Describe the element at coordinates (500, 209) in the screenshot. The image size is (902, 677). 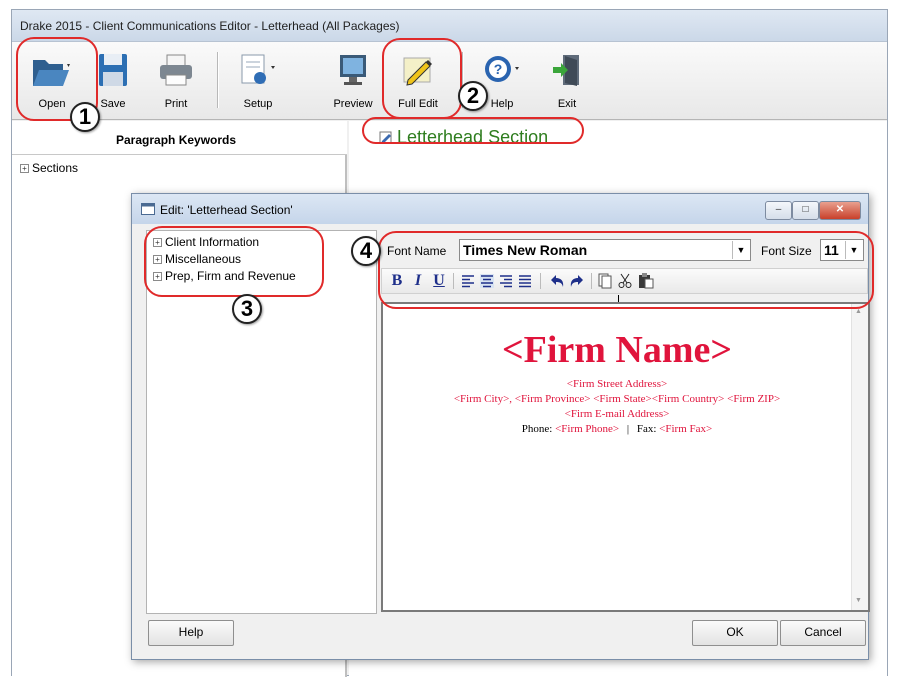
I see `dialog-title-bar: Edit: 'Letterhead Section' – □ ✕` at that location.